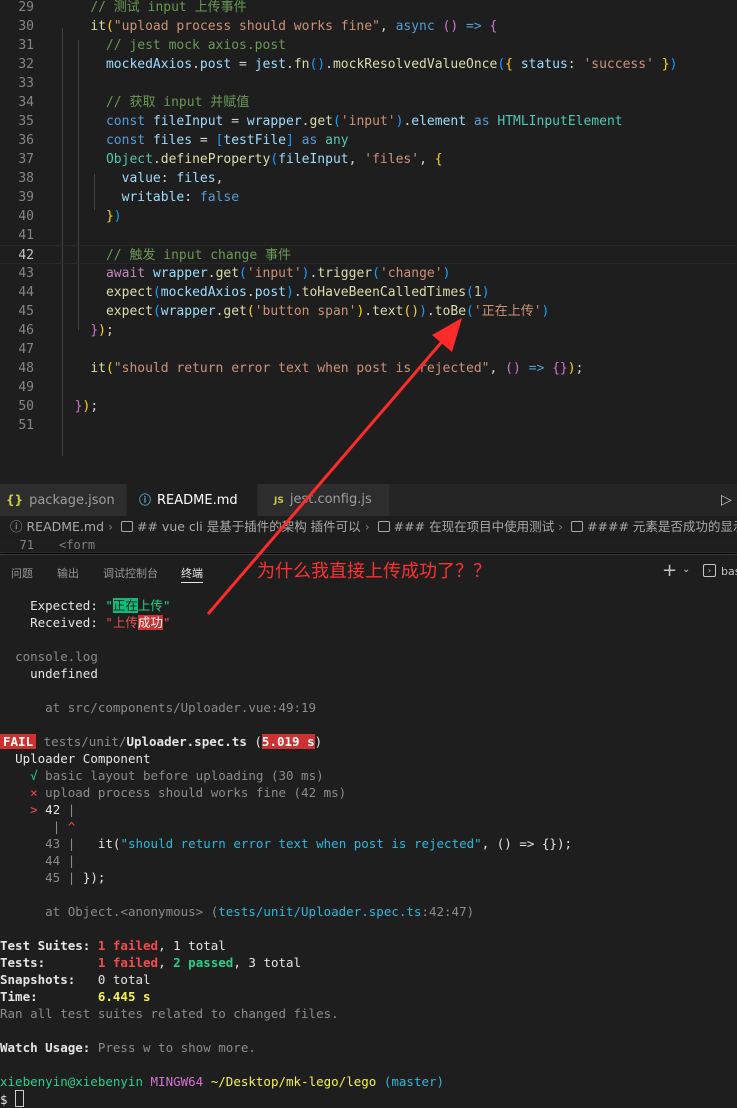 This screenshot has width=737, height=1108. What do you see at coordinates (686, 569) in the screenshot?
I see `chevron-down-icon: ⌄` at bounding box center [686, 569].